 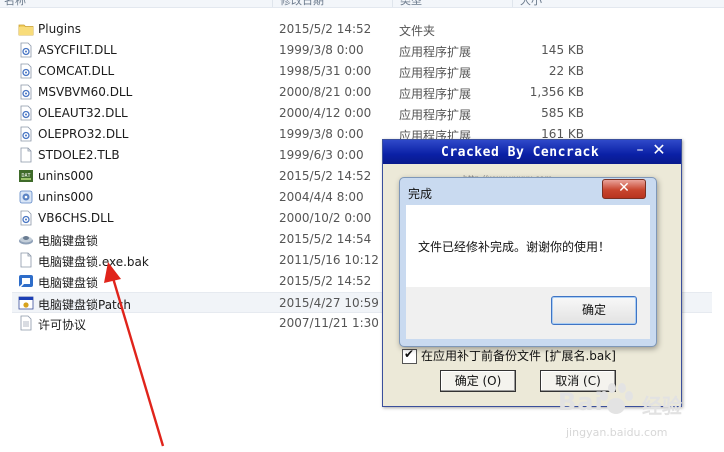 I want to click on file-date: 2015/4/27 10:59, so click(x=329, y=303).